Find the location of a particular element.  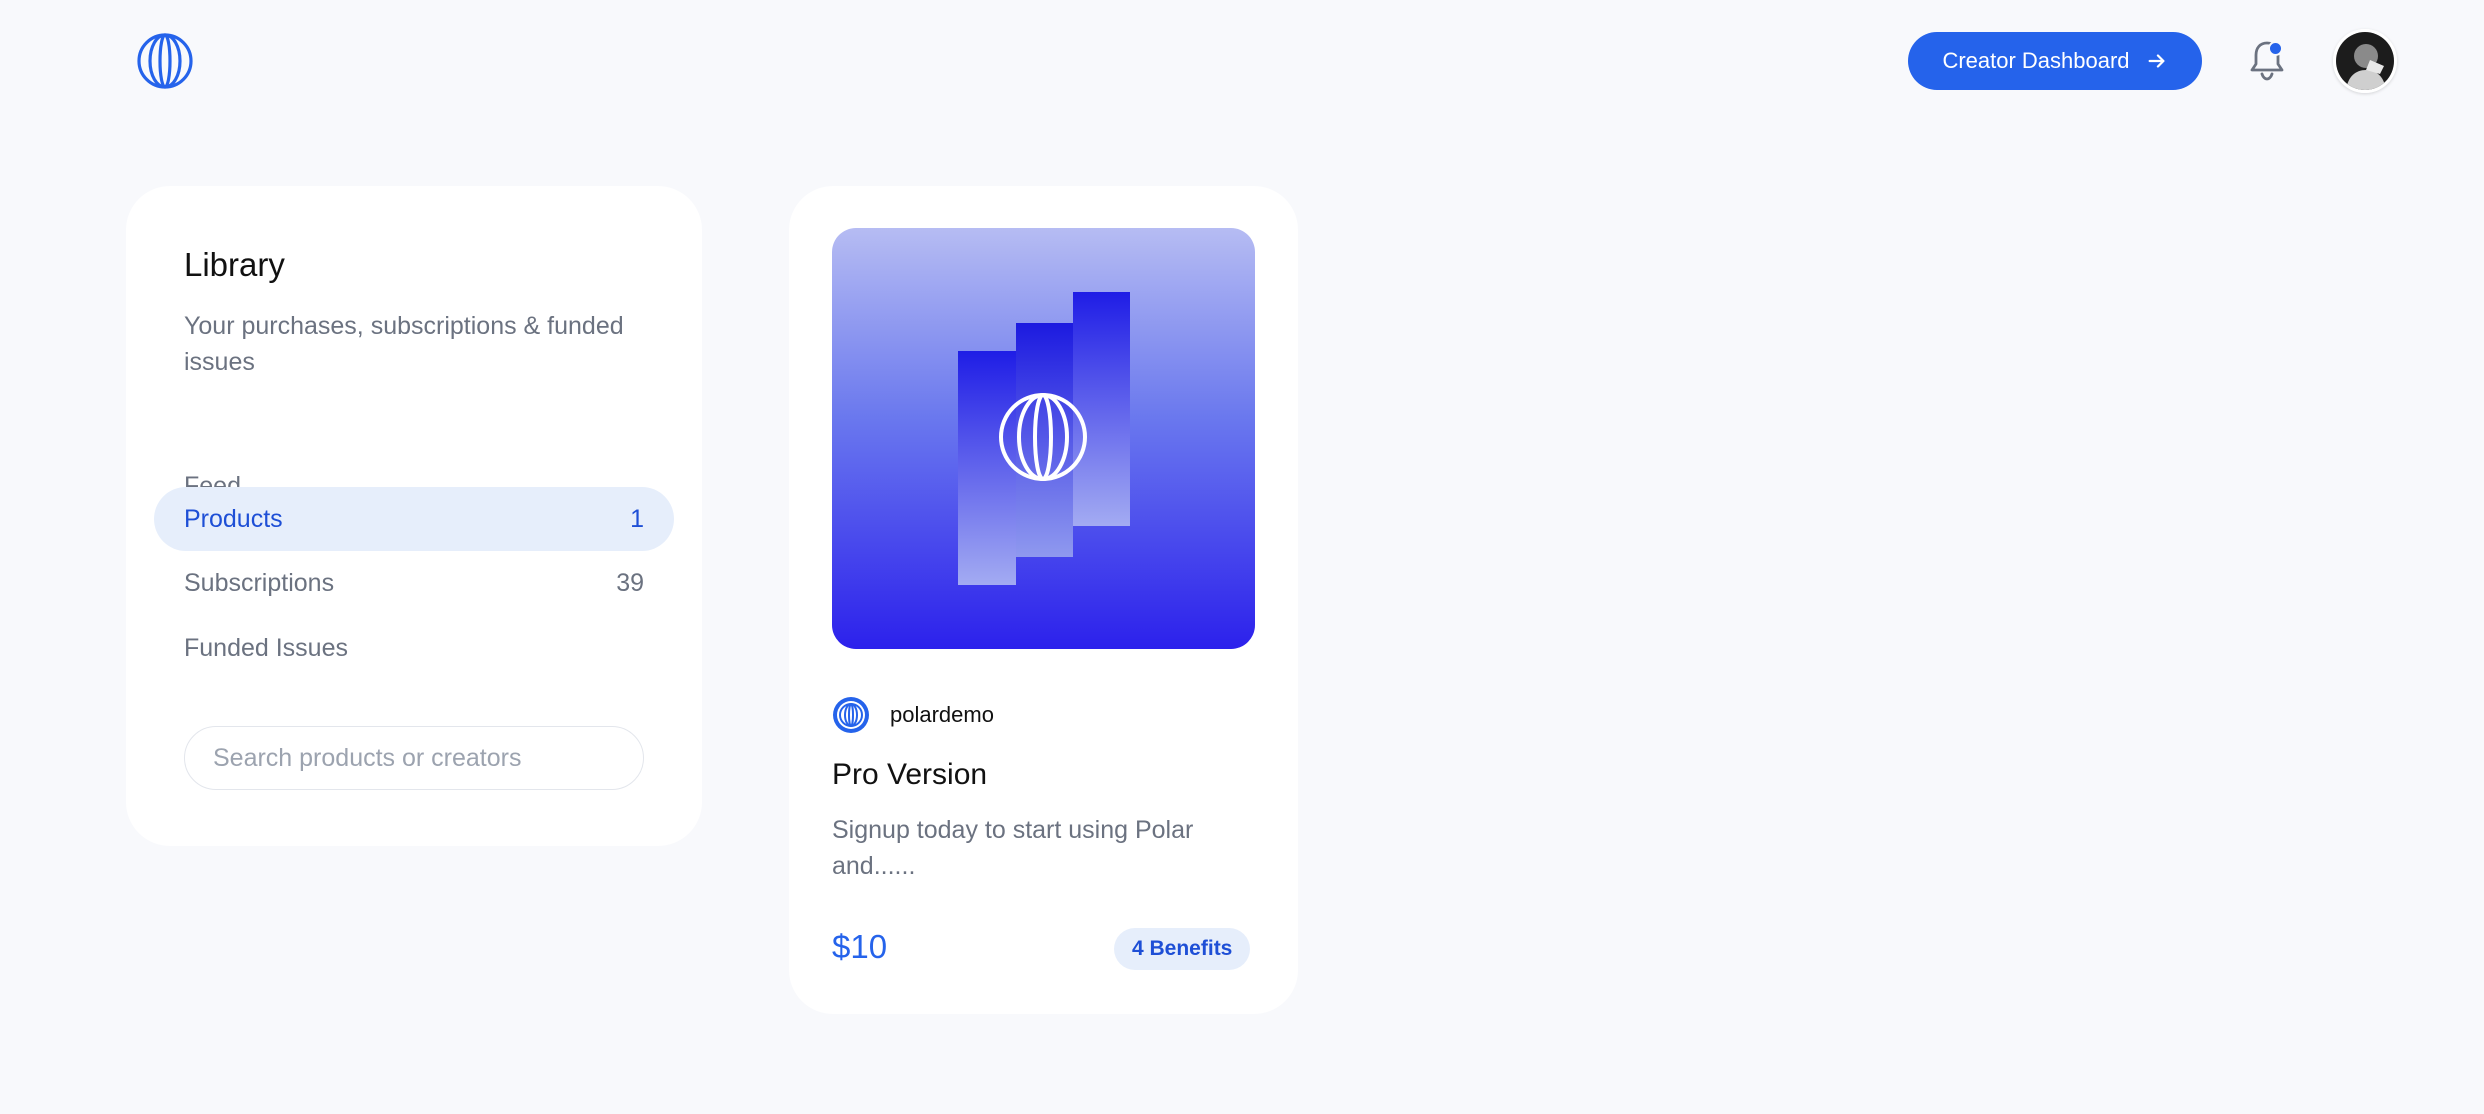

nav-item-products: Products 1 is located at coordinates (414, 519).